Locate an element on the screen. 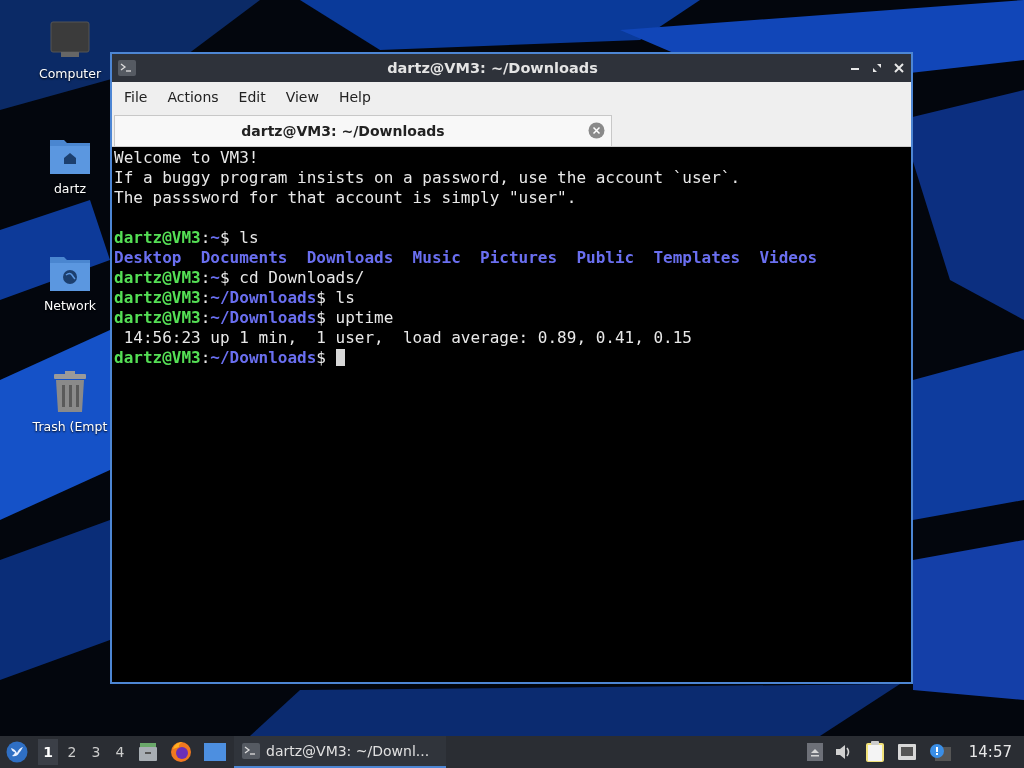 The width and height of the screenshot is (1024, 768). menu-item: File is located at coordinates (136, 97).